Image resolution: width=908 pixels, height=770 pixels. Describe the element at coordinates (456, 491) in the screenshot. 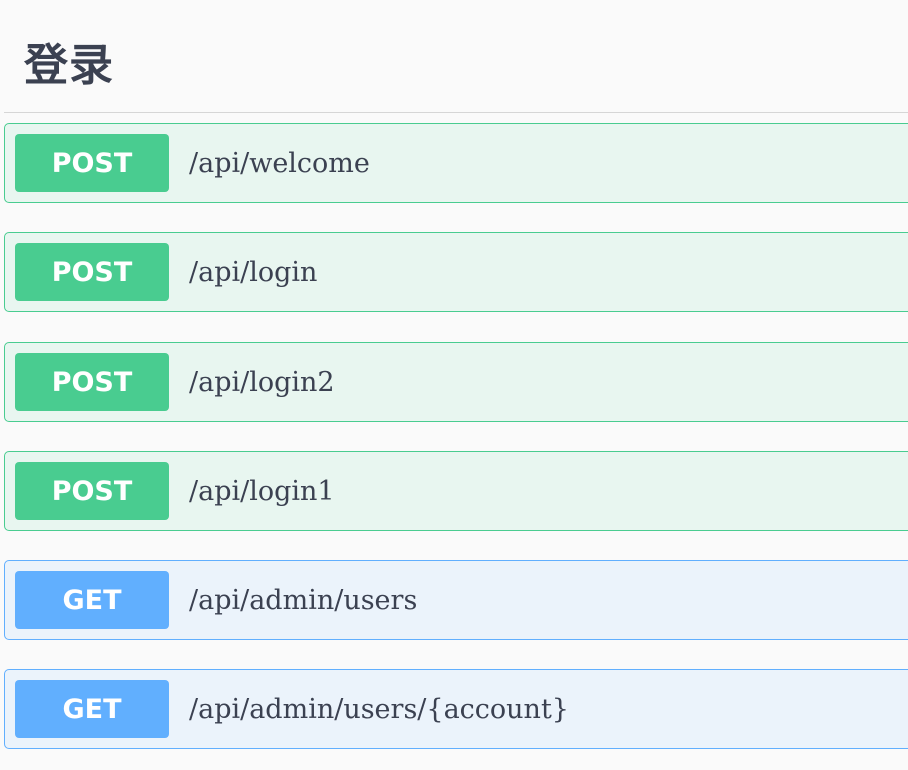

I see `operation-post-login1: POST /api/login1` at that location.